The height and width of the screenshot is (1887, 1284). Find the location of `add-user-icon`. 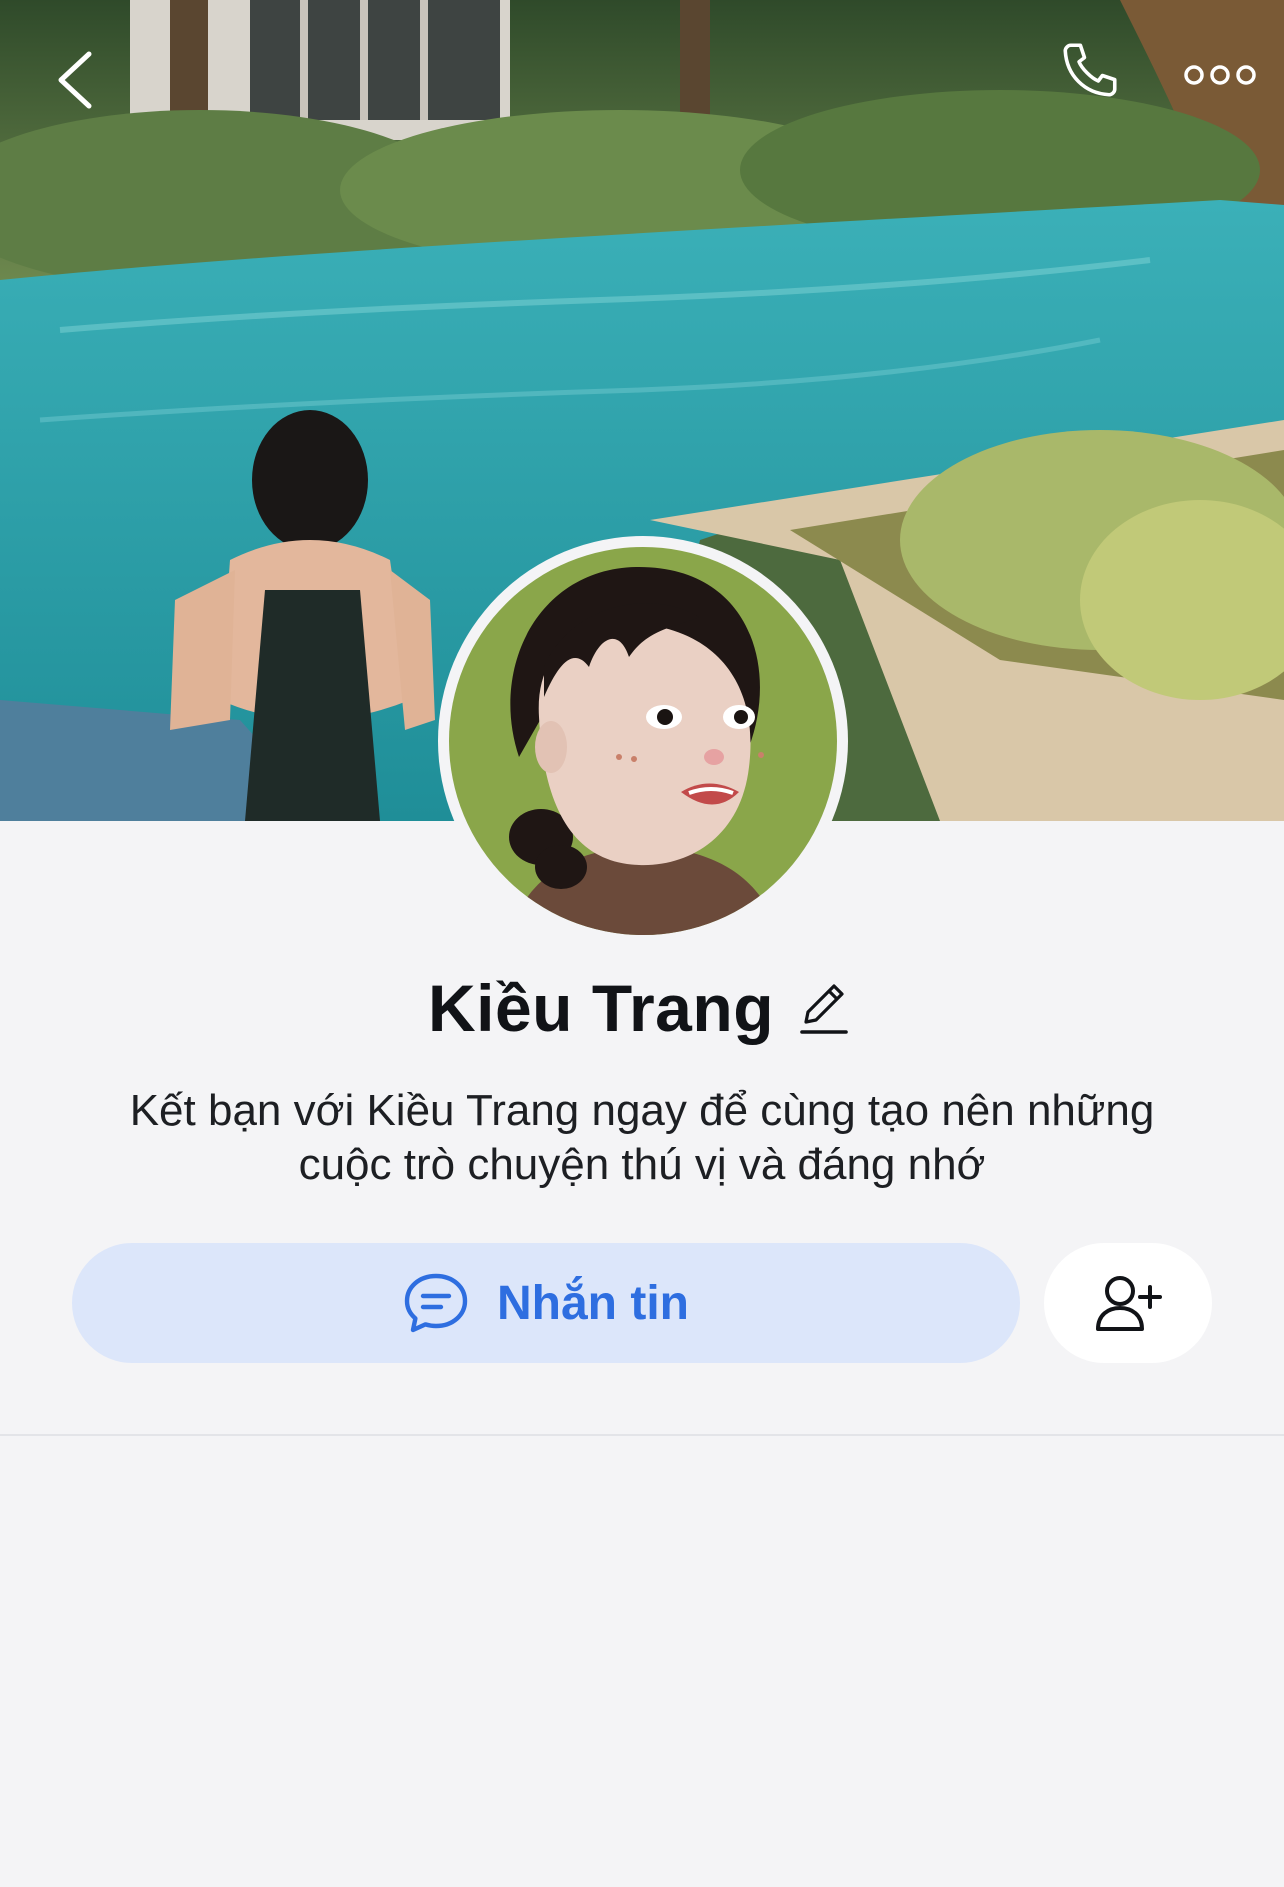

add-user-icon is located at coordinates (1129, 1303).